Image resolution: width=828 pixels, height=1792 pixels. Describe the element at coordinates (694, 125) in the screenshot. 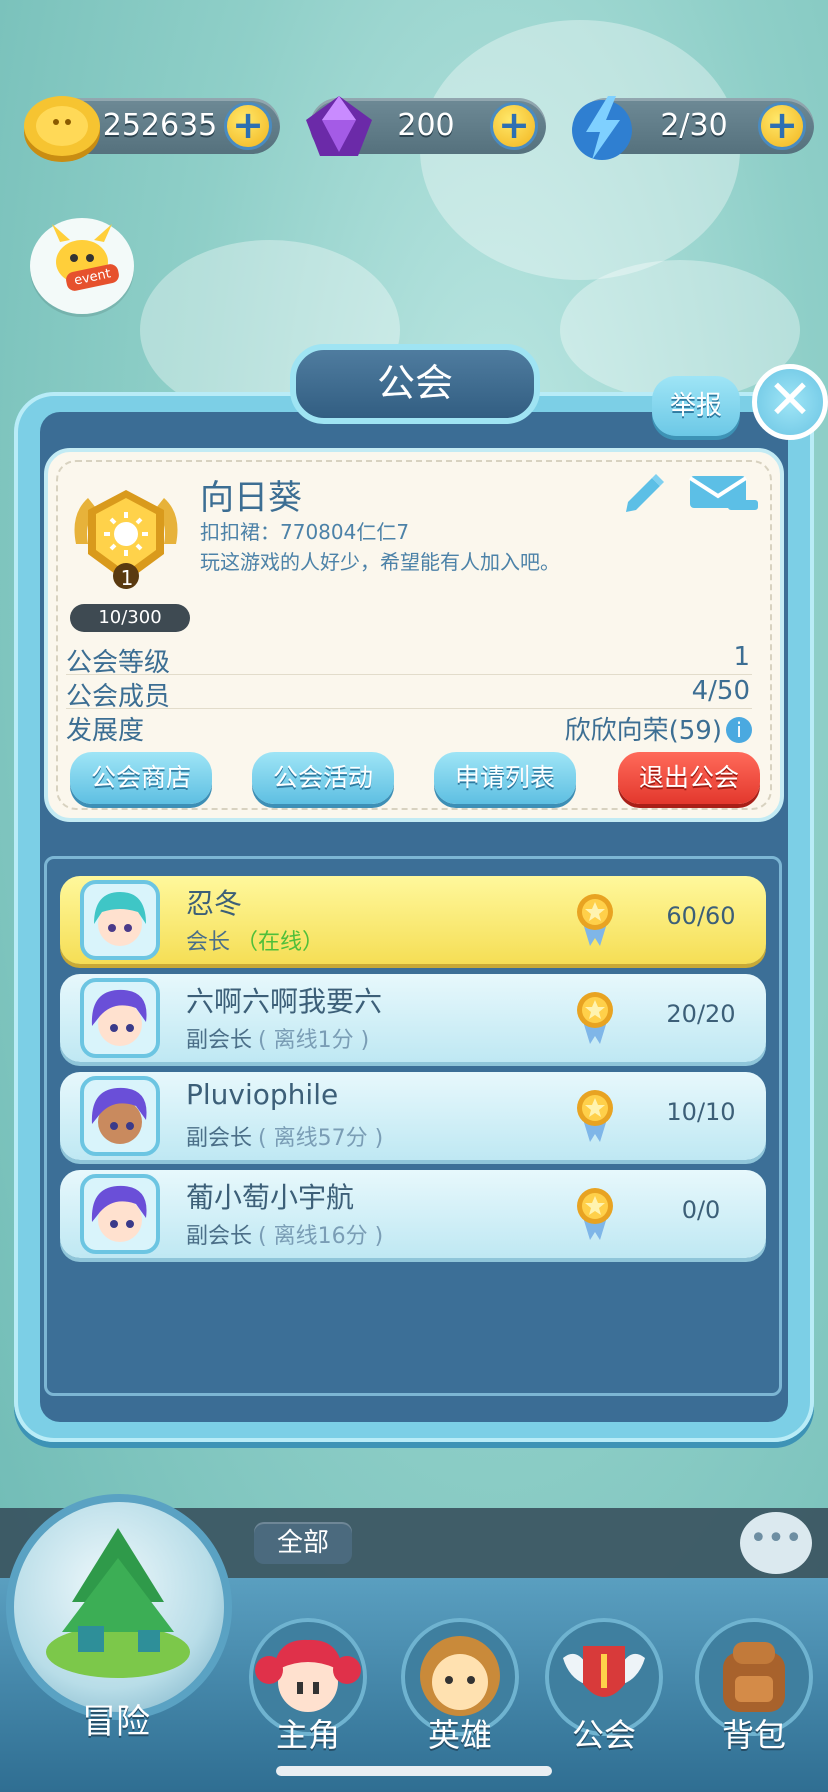

I see `energy-value: 2/30` at that location.